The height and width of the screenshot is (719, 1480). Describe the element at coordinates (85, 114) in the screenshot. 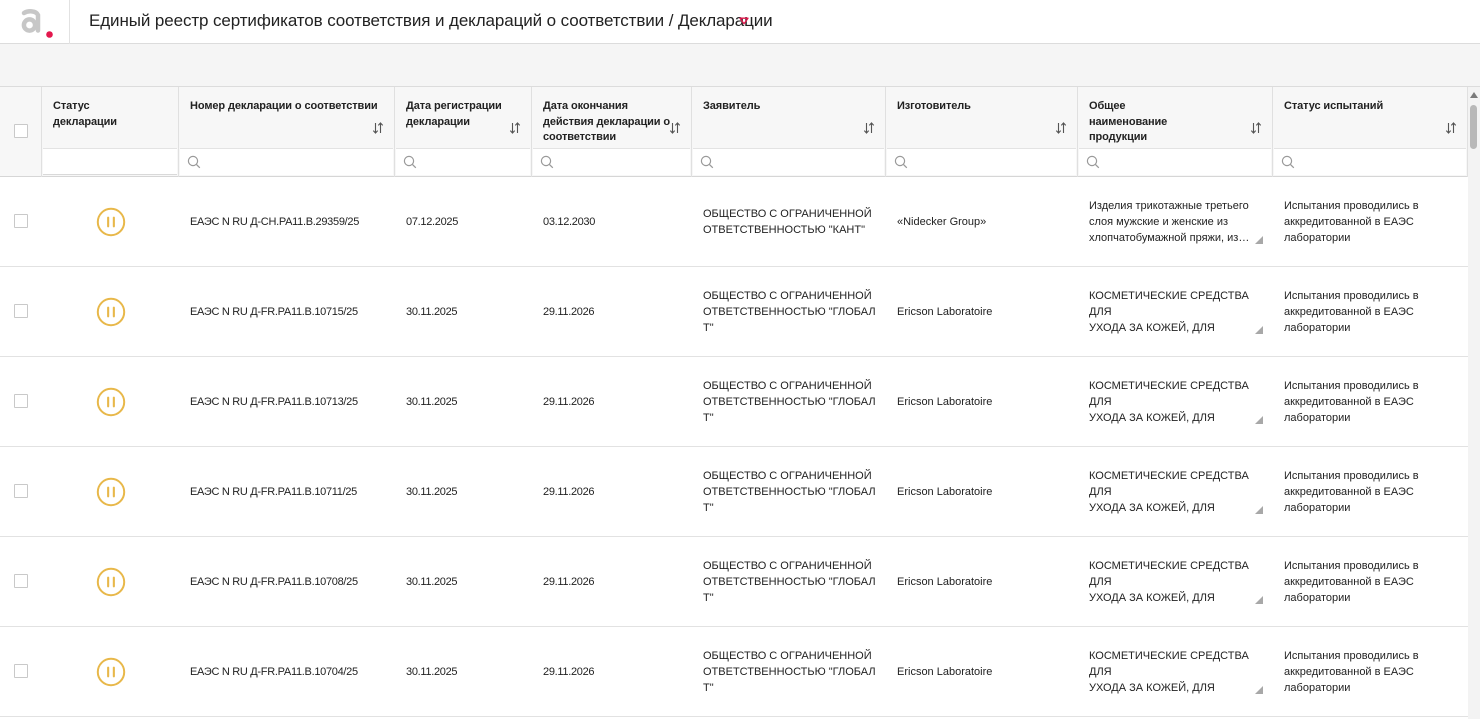

I see `column-header-label: Статус декларации` at that location.